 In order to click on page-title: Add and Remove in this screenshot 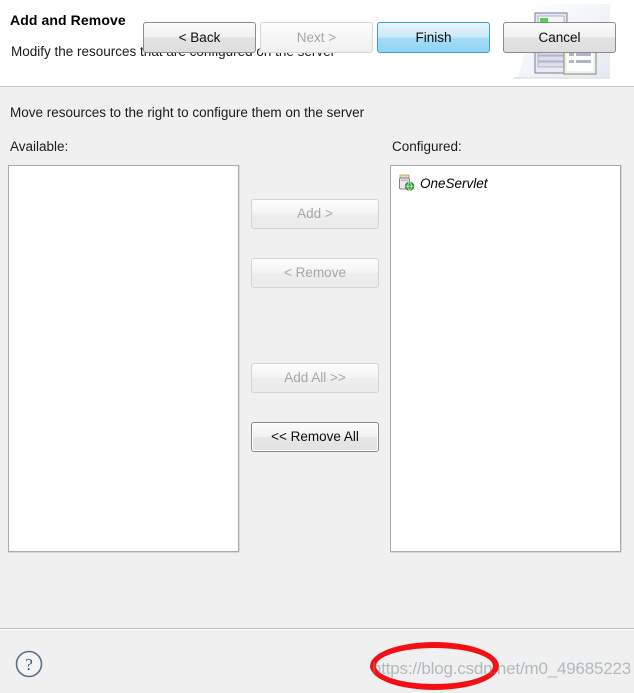, I will do `click(68, 20)`.